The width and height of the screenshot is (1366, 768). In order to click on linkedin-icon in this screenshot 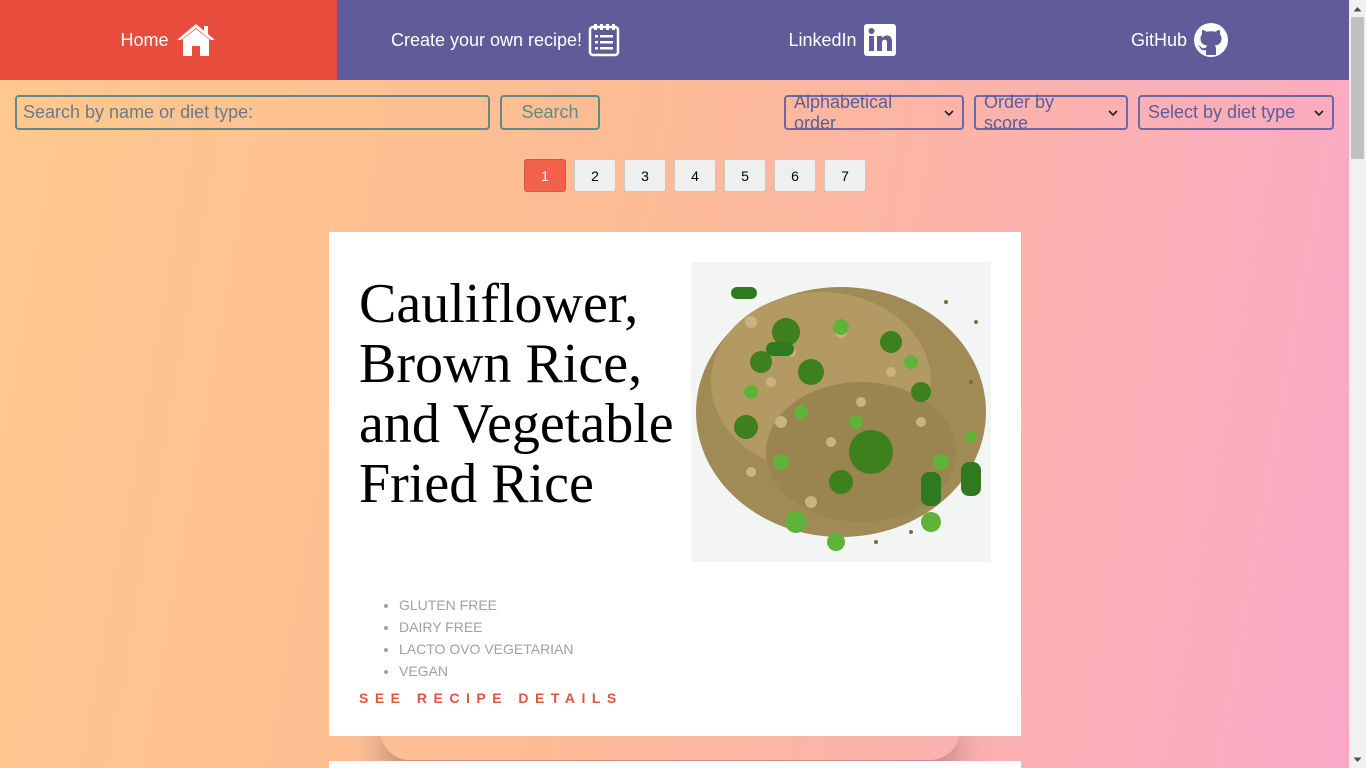, I will do `click(880, 40)`.